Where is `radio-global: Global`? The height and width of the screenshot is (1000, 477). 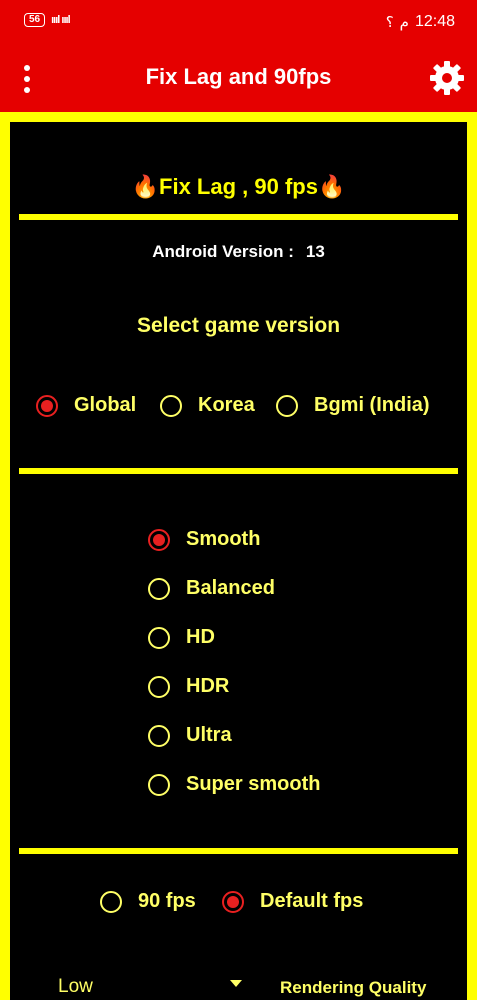
radio-global: Global is located at coordinates (86, 405).